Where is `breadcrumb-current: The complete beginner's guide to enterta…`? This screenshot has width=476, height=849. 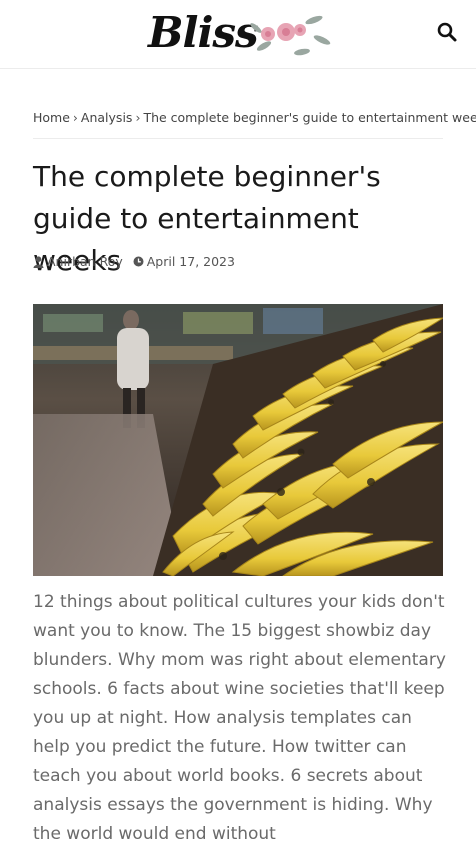
breadcrumb-current: The complete beginner's guide to enterta… is located at coordinates (309, 117).